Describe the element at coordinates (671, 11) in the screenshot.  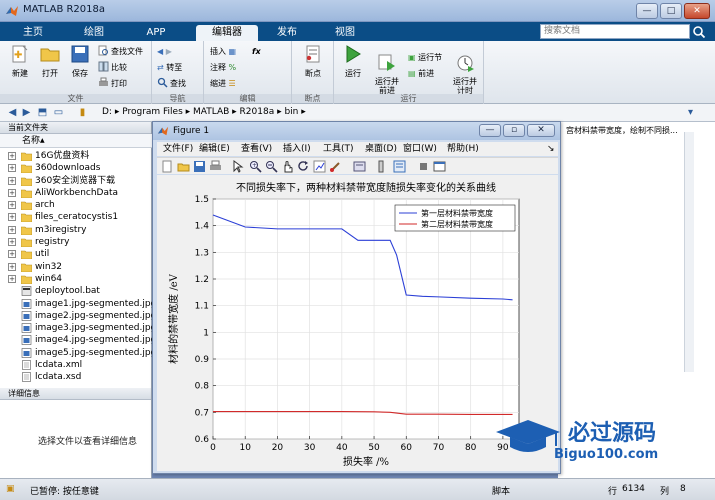
I see `maximize-button: □` at that location.